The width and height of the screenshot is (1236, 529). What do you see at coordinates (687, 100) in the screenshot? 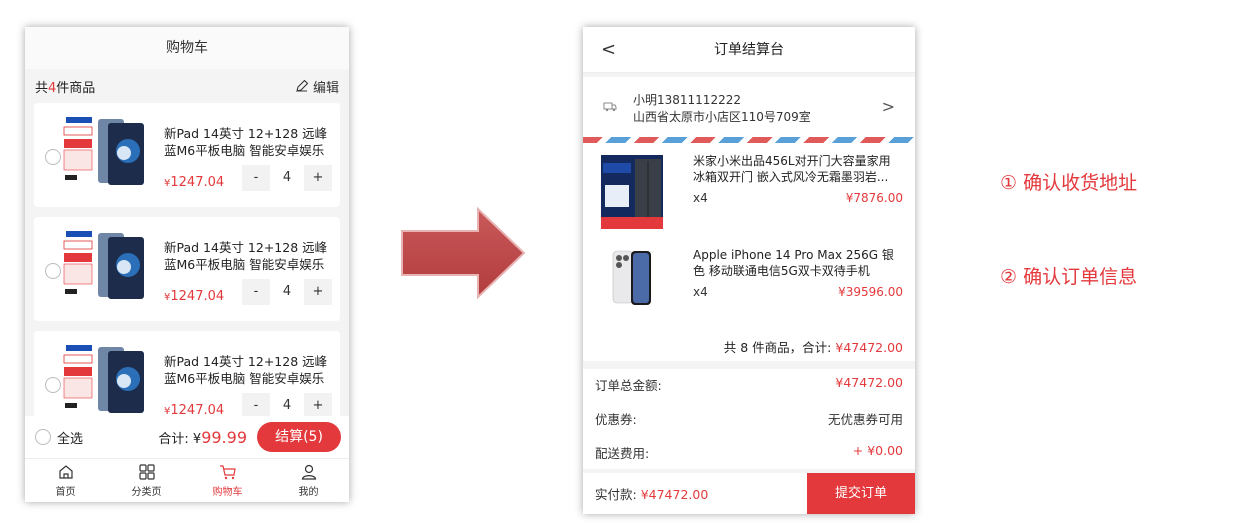
I see `recipient-name-phone: 小明13811112222` at bounding box center [687, 100].